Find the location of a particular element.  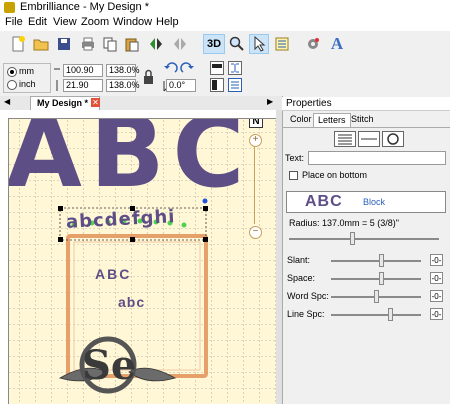

scale-width-field: 138.0% is located at coordinates (123, 70).